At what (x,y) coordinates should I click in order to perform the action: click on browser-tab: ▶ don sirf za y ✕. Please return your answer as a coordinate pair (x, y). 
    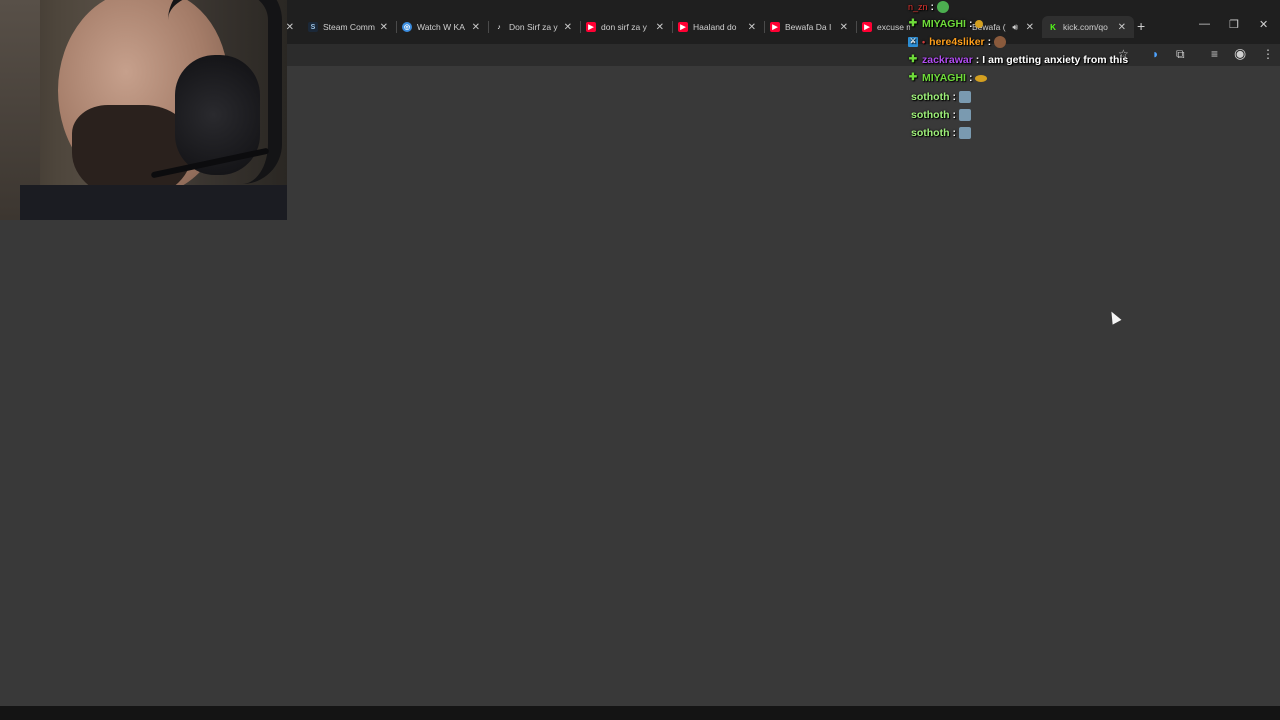
    Looking at the image, I should click on (625, 27).